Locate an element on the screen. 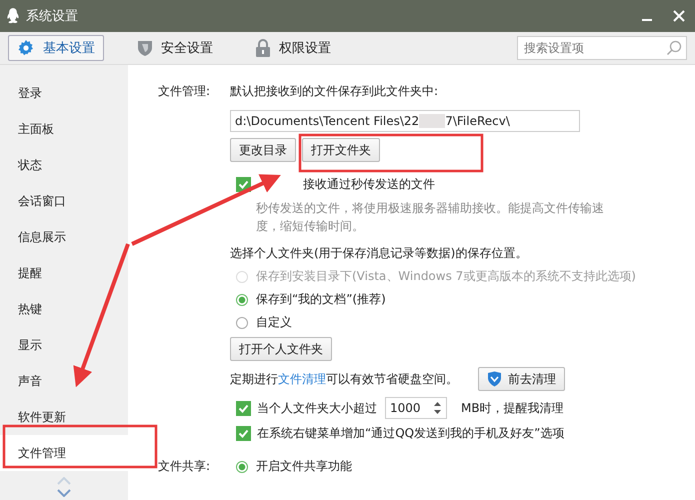  folder-button: 更改目录 is located at coordinates (263, 150).